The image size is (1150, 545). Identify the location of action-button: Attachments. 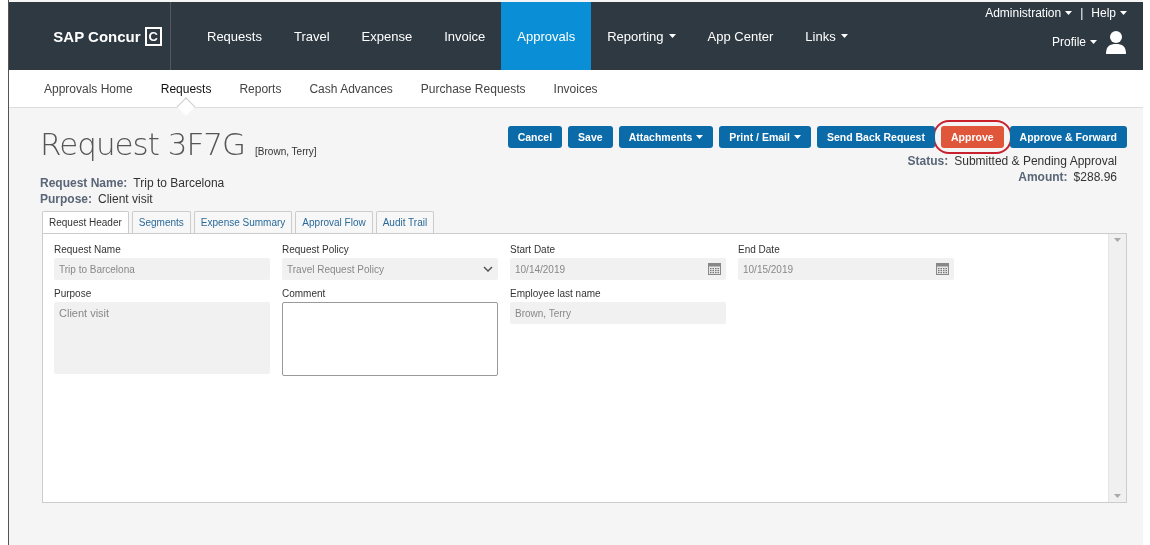
(666, 137).